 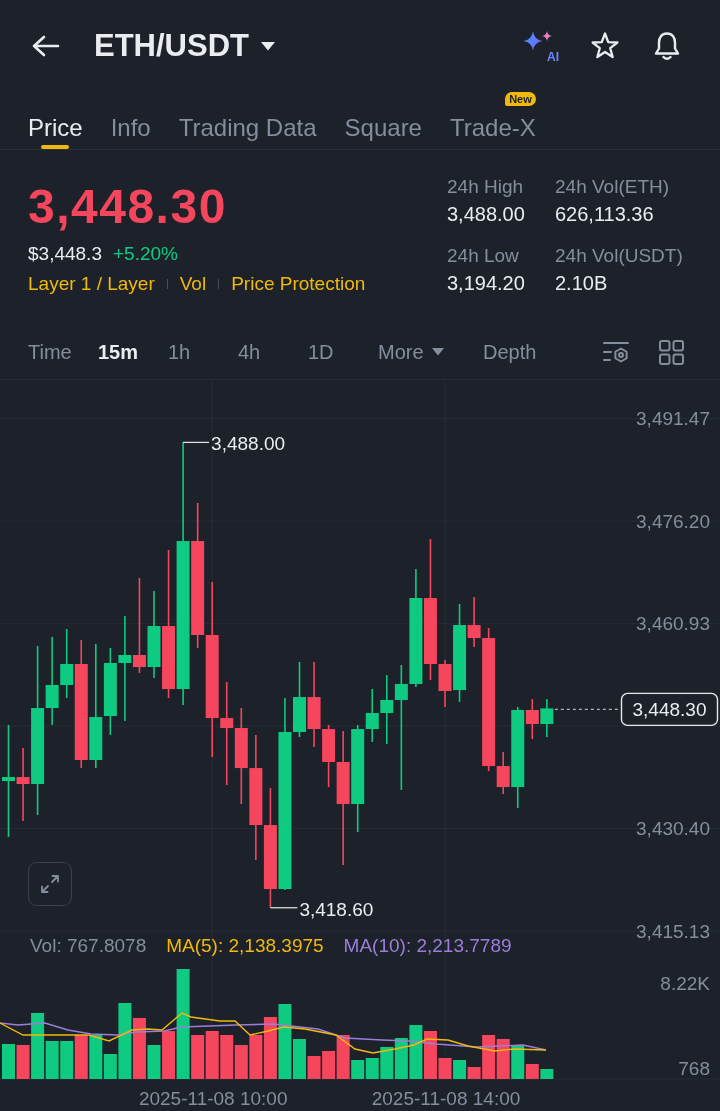 I want to click on expand-icon, so click(x=50, y=884).